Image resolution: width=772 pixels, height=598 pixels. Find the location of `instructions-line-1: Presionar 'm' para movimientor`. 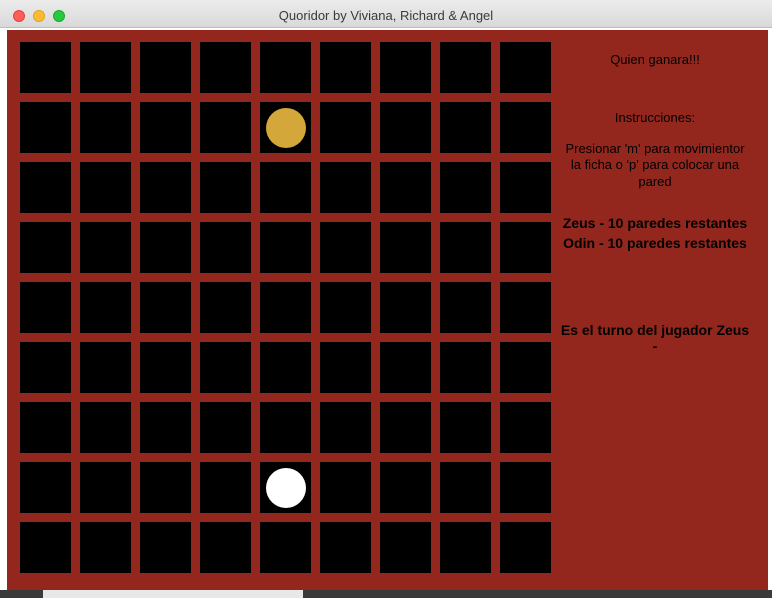

instructions-line-1: Presionar 'm' para movimientor is located at coordinates (655, 148).